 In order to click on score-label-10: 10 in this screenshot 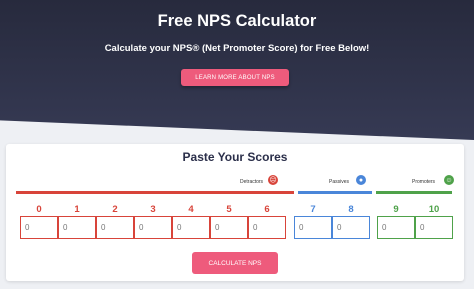, I will do `click(434, 209)`.